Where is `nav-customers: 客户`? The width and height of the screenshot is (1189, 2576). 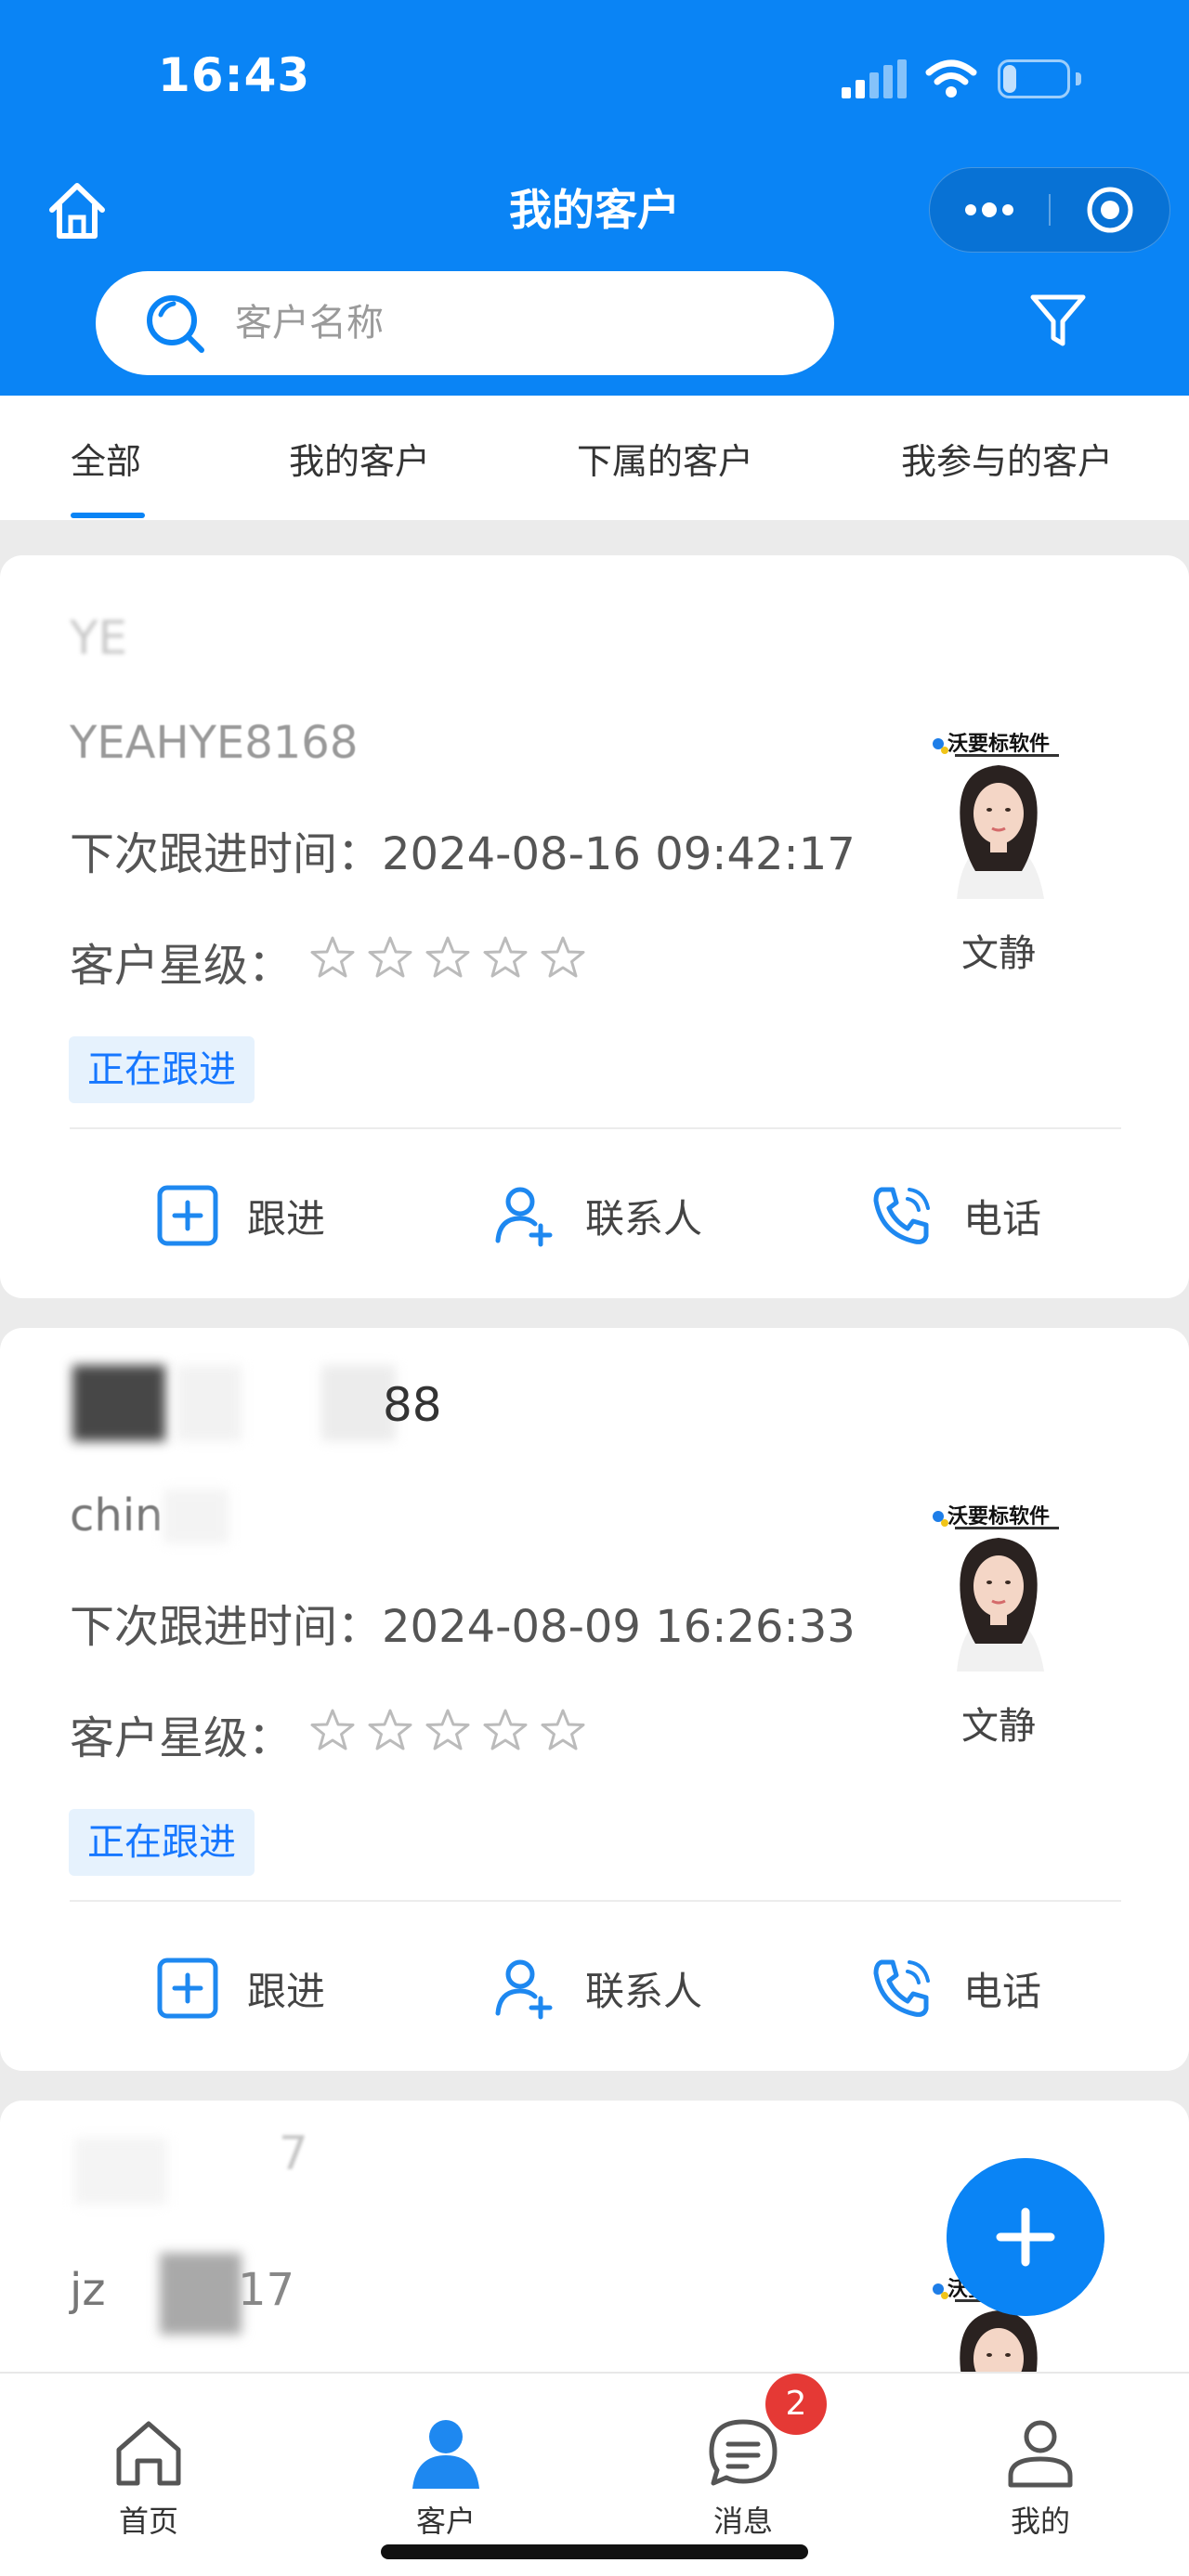 nav-customers: 客户 is located at coordinates (446, 2456).